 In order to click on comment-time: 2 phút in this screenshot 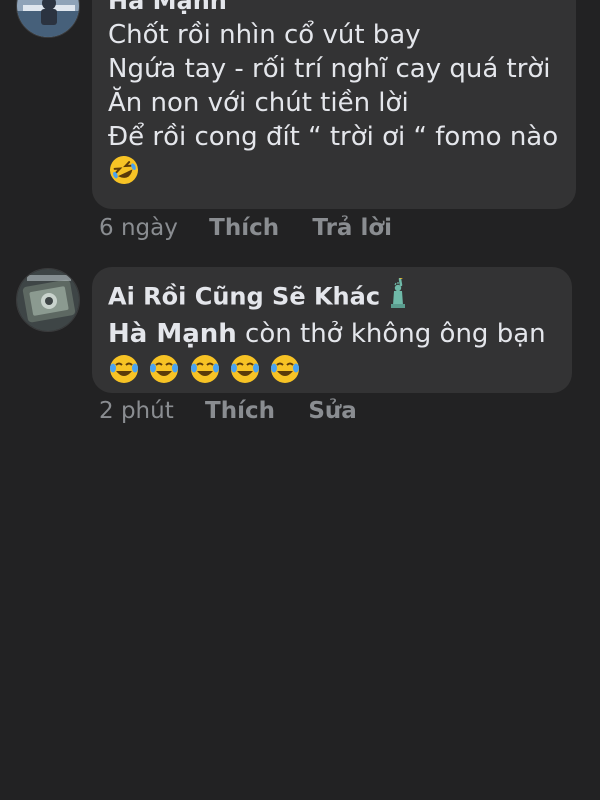, I will do `click(136, 411)`.